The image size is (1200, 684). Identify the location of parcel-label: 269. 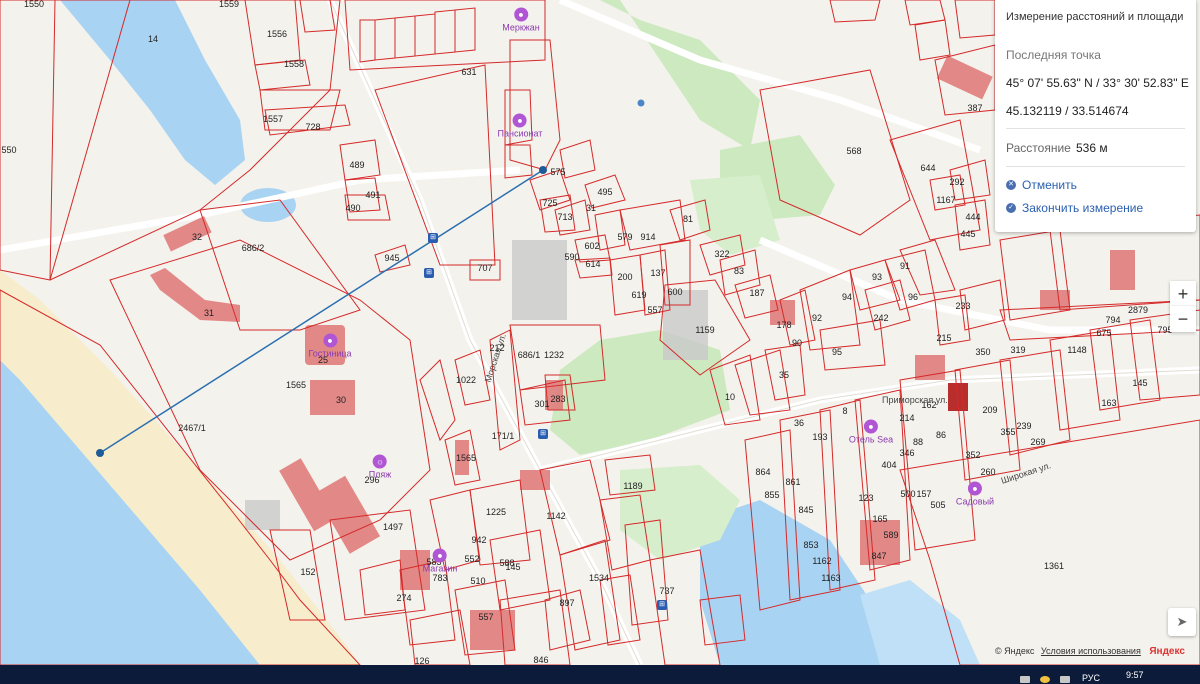
(1038, 442).